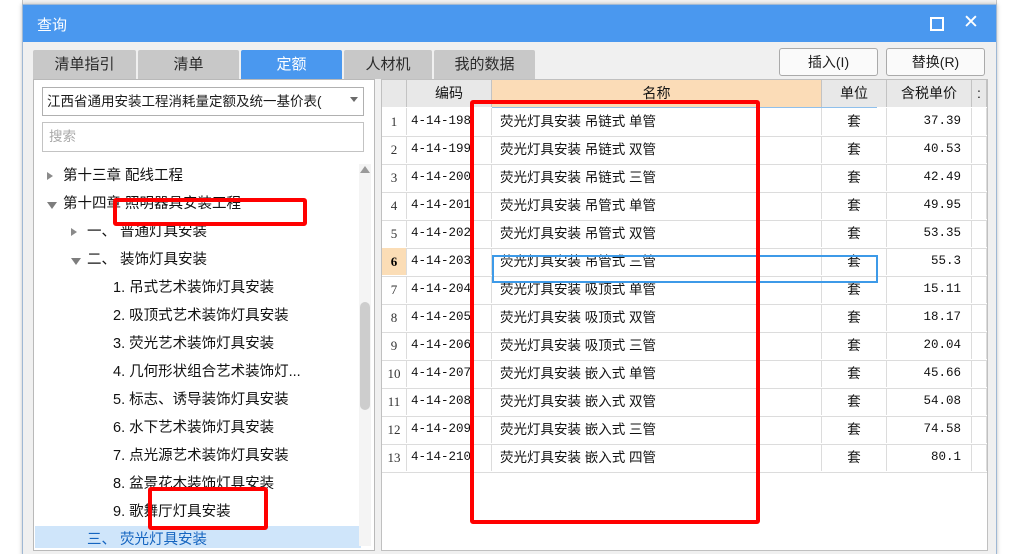 The height and width of the screenshot is (554, 1013). I want to click on tab-3: 人材机, so click(388, 64).